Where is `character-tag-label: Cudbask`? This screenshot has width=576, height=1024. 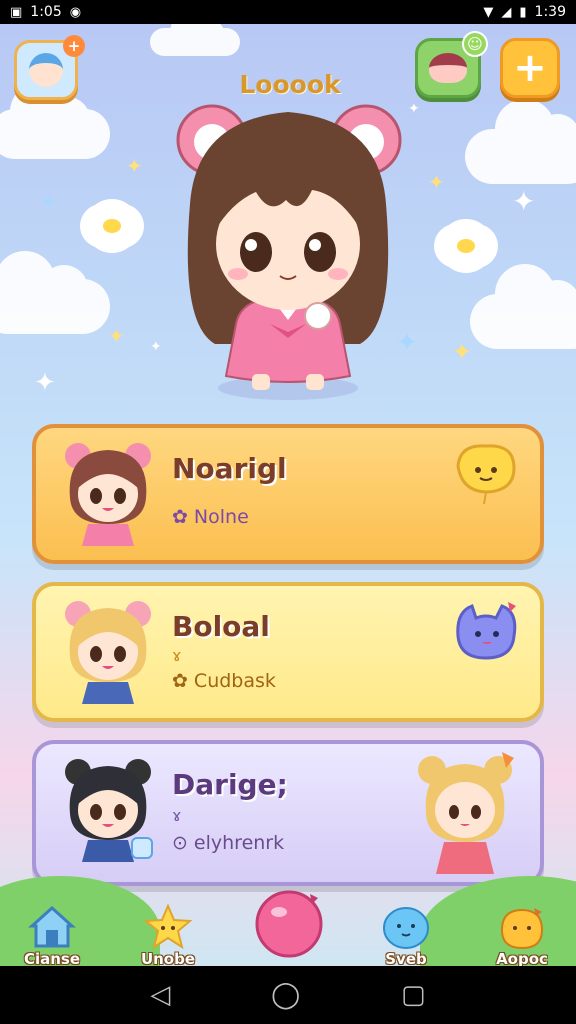
character-tag-label: Cudbask is located at coordinates (234, 681).